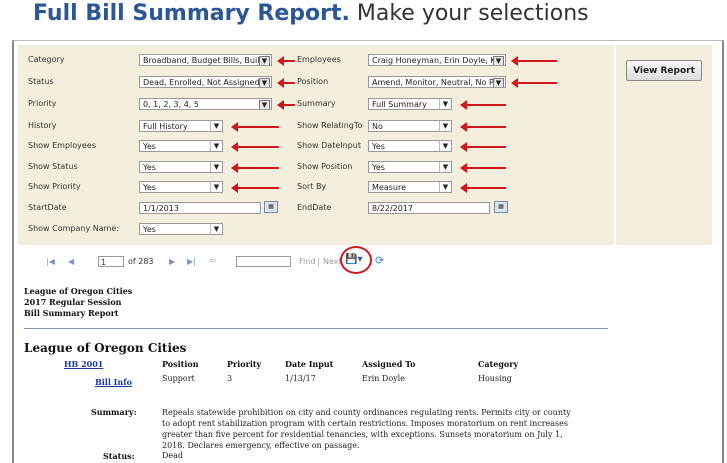 Image resolution: width=727 pixels, height=463 pixels. I want to click on priority-label: Priority, so click(42, 103).